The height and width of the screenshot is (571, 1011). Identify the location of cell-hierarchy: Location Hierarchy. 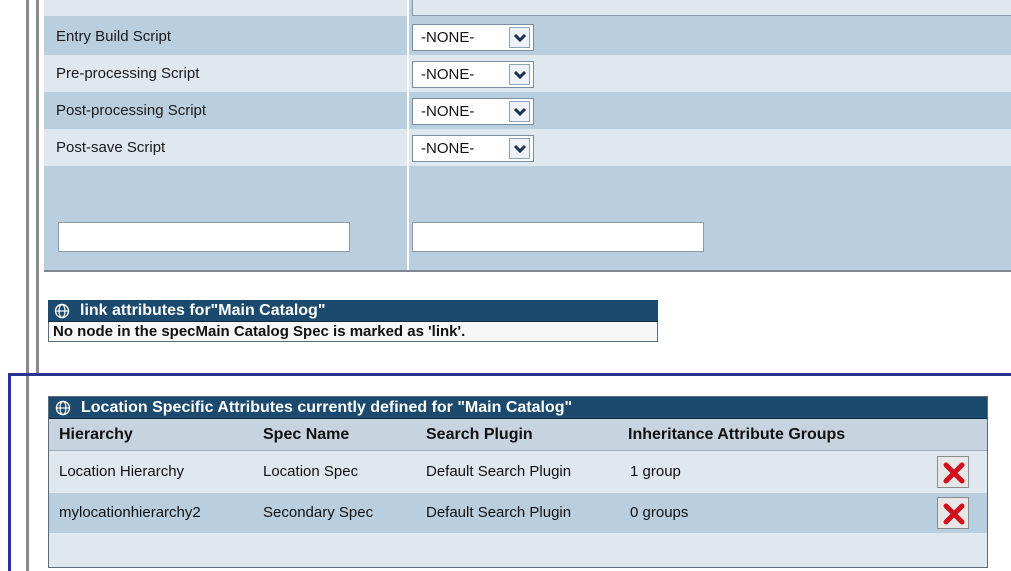
(122, 471).